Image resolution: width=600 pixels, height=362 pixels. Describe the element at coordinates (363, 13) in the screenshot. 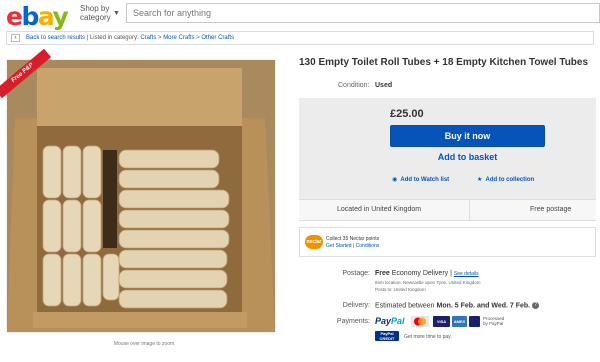

I see `search-input: Search for anything` at that location.